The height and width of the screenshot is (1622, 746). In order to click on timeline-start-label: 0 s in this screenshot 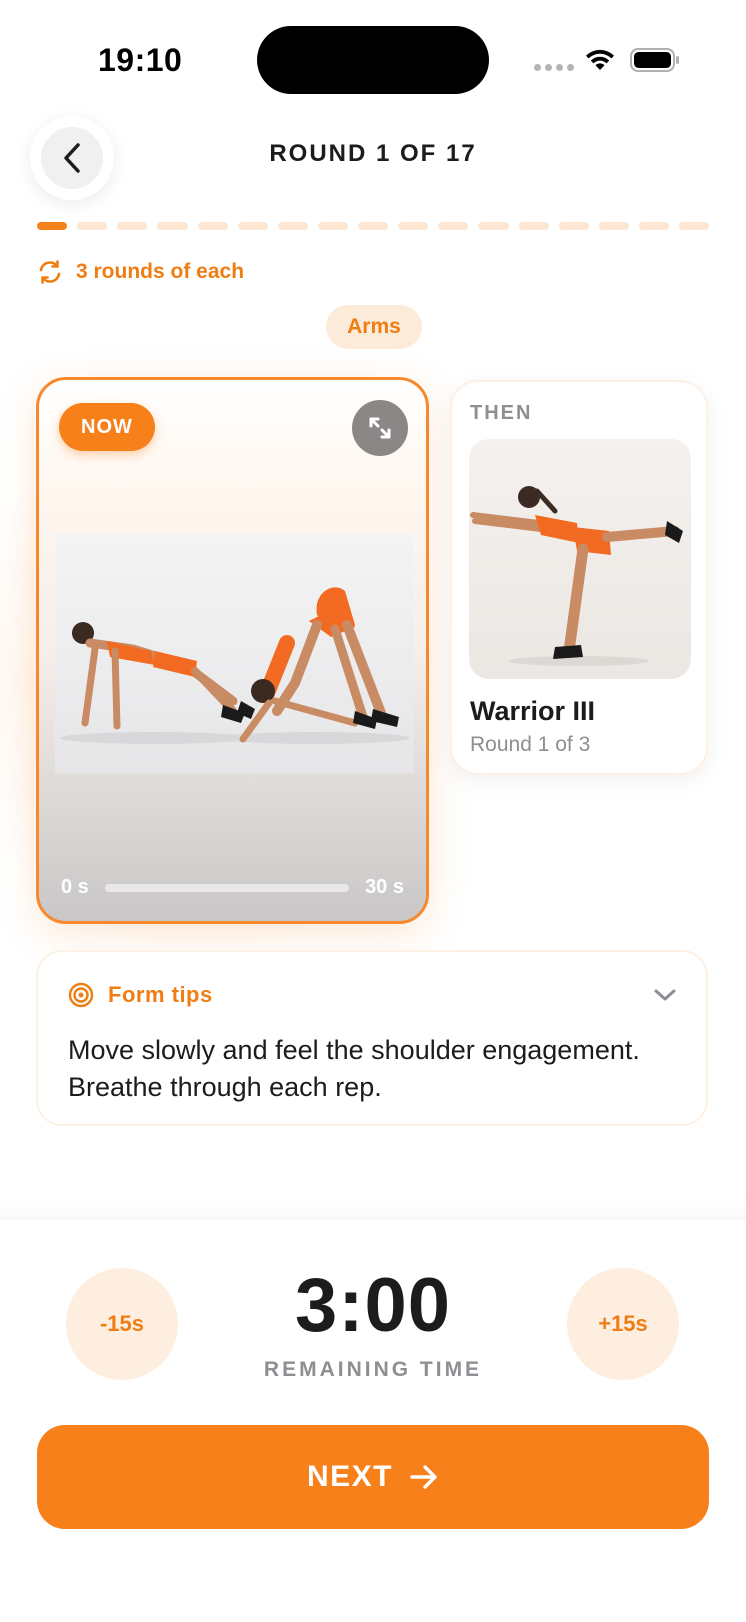, I will do `click(75, 887)`.